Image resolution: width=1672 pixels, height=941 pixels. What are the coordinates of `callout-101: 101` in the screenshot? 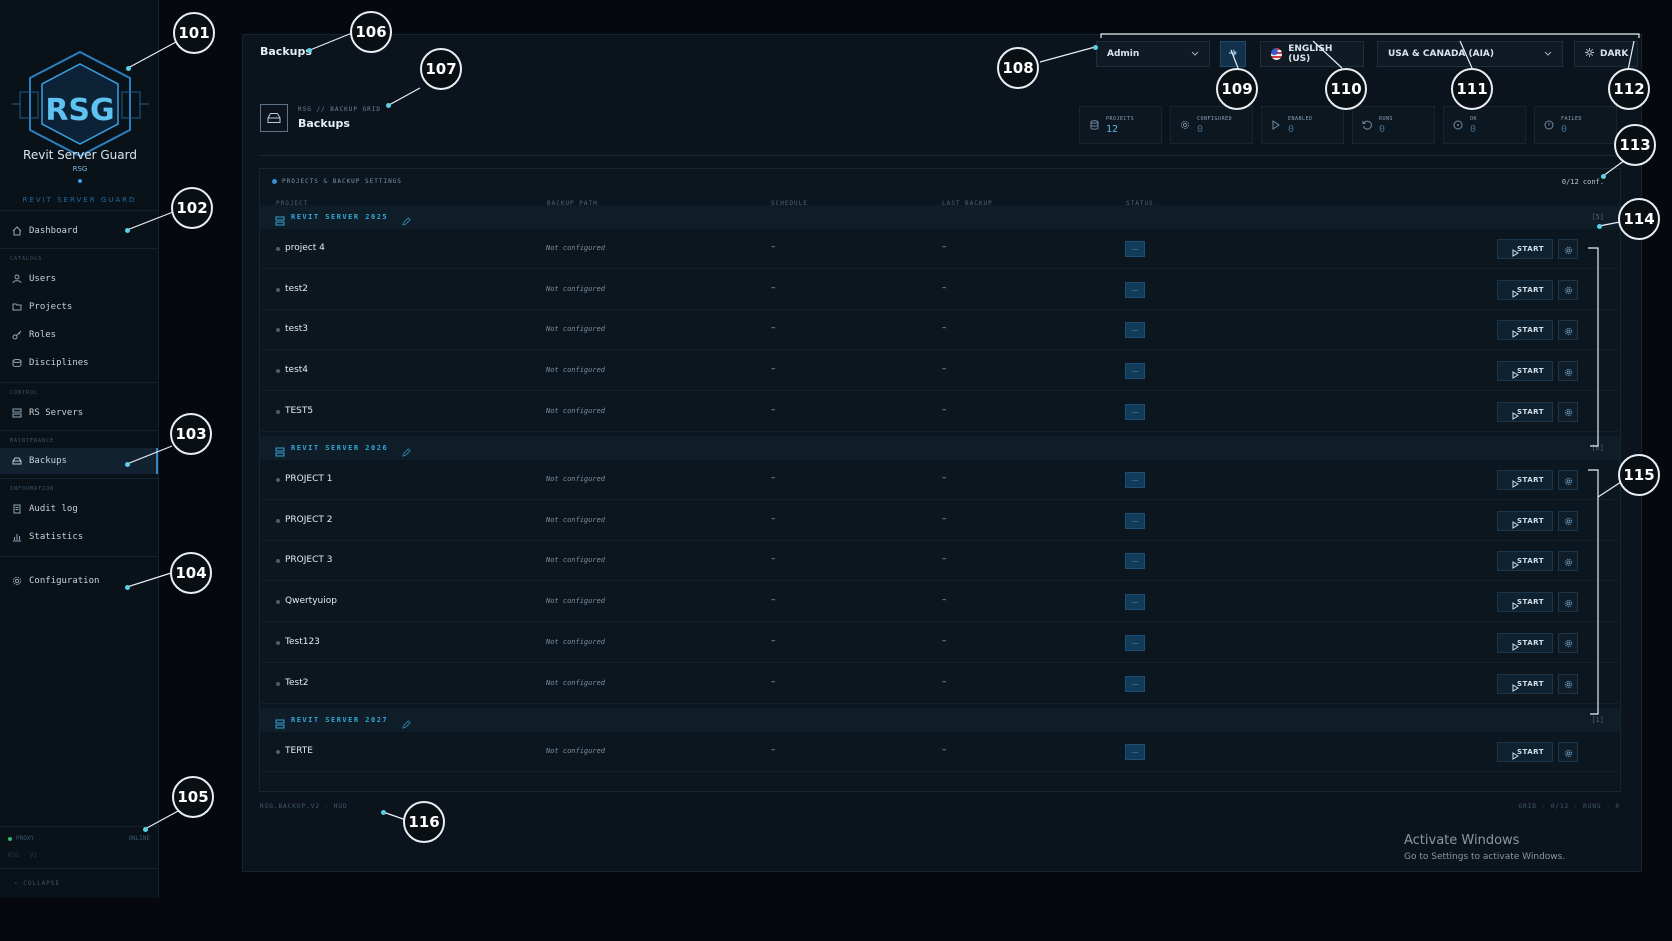 It's located at (194, 33).